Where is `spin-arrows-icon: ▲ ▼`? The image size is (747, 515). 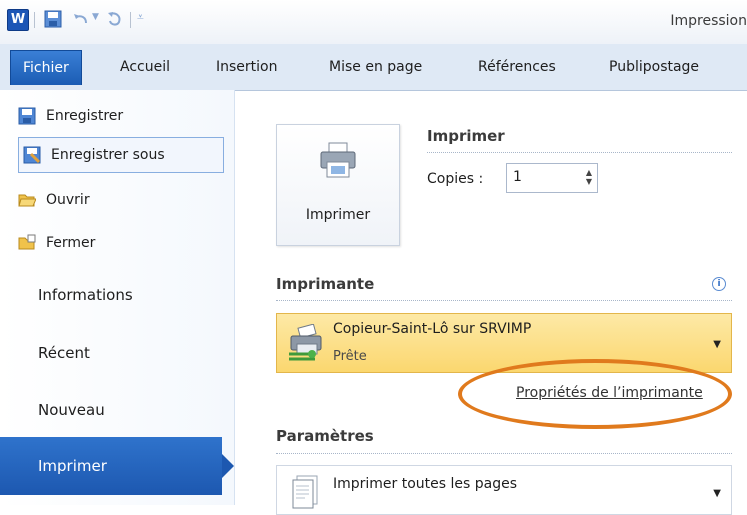
spin-arrows-icon: ▲ ▼ is located at coordinates (589, 177).